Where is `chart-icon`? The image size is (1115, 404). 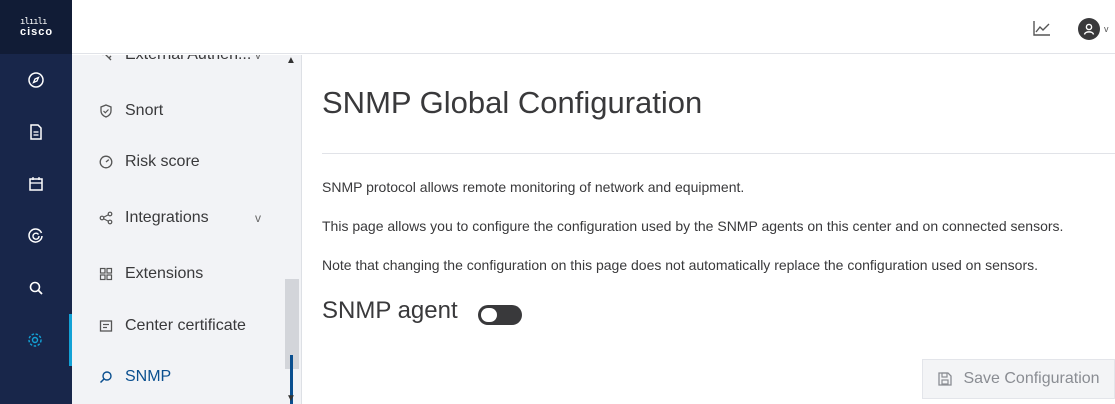 chart-icon is located at coordinates (1042, 30).